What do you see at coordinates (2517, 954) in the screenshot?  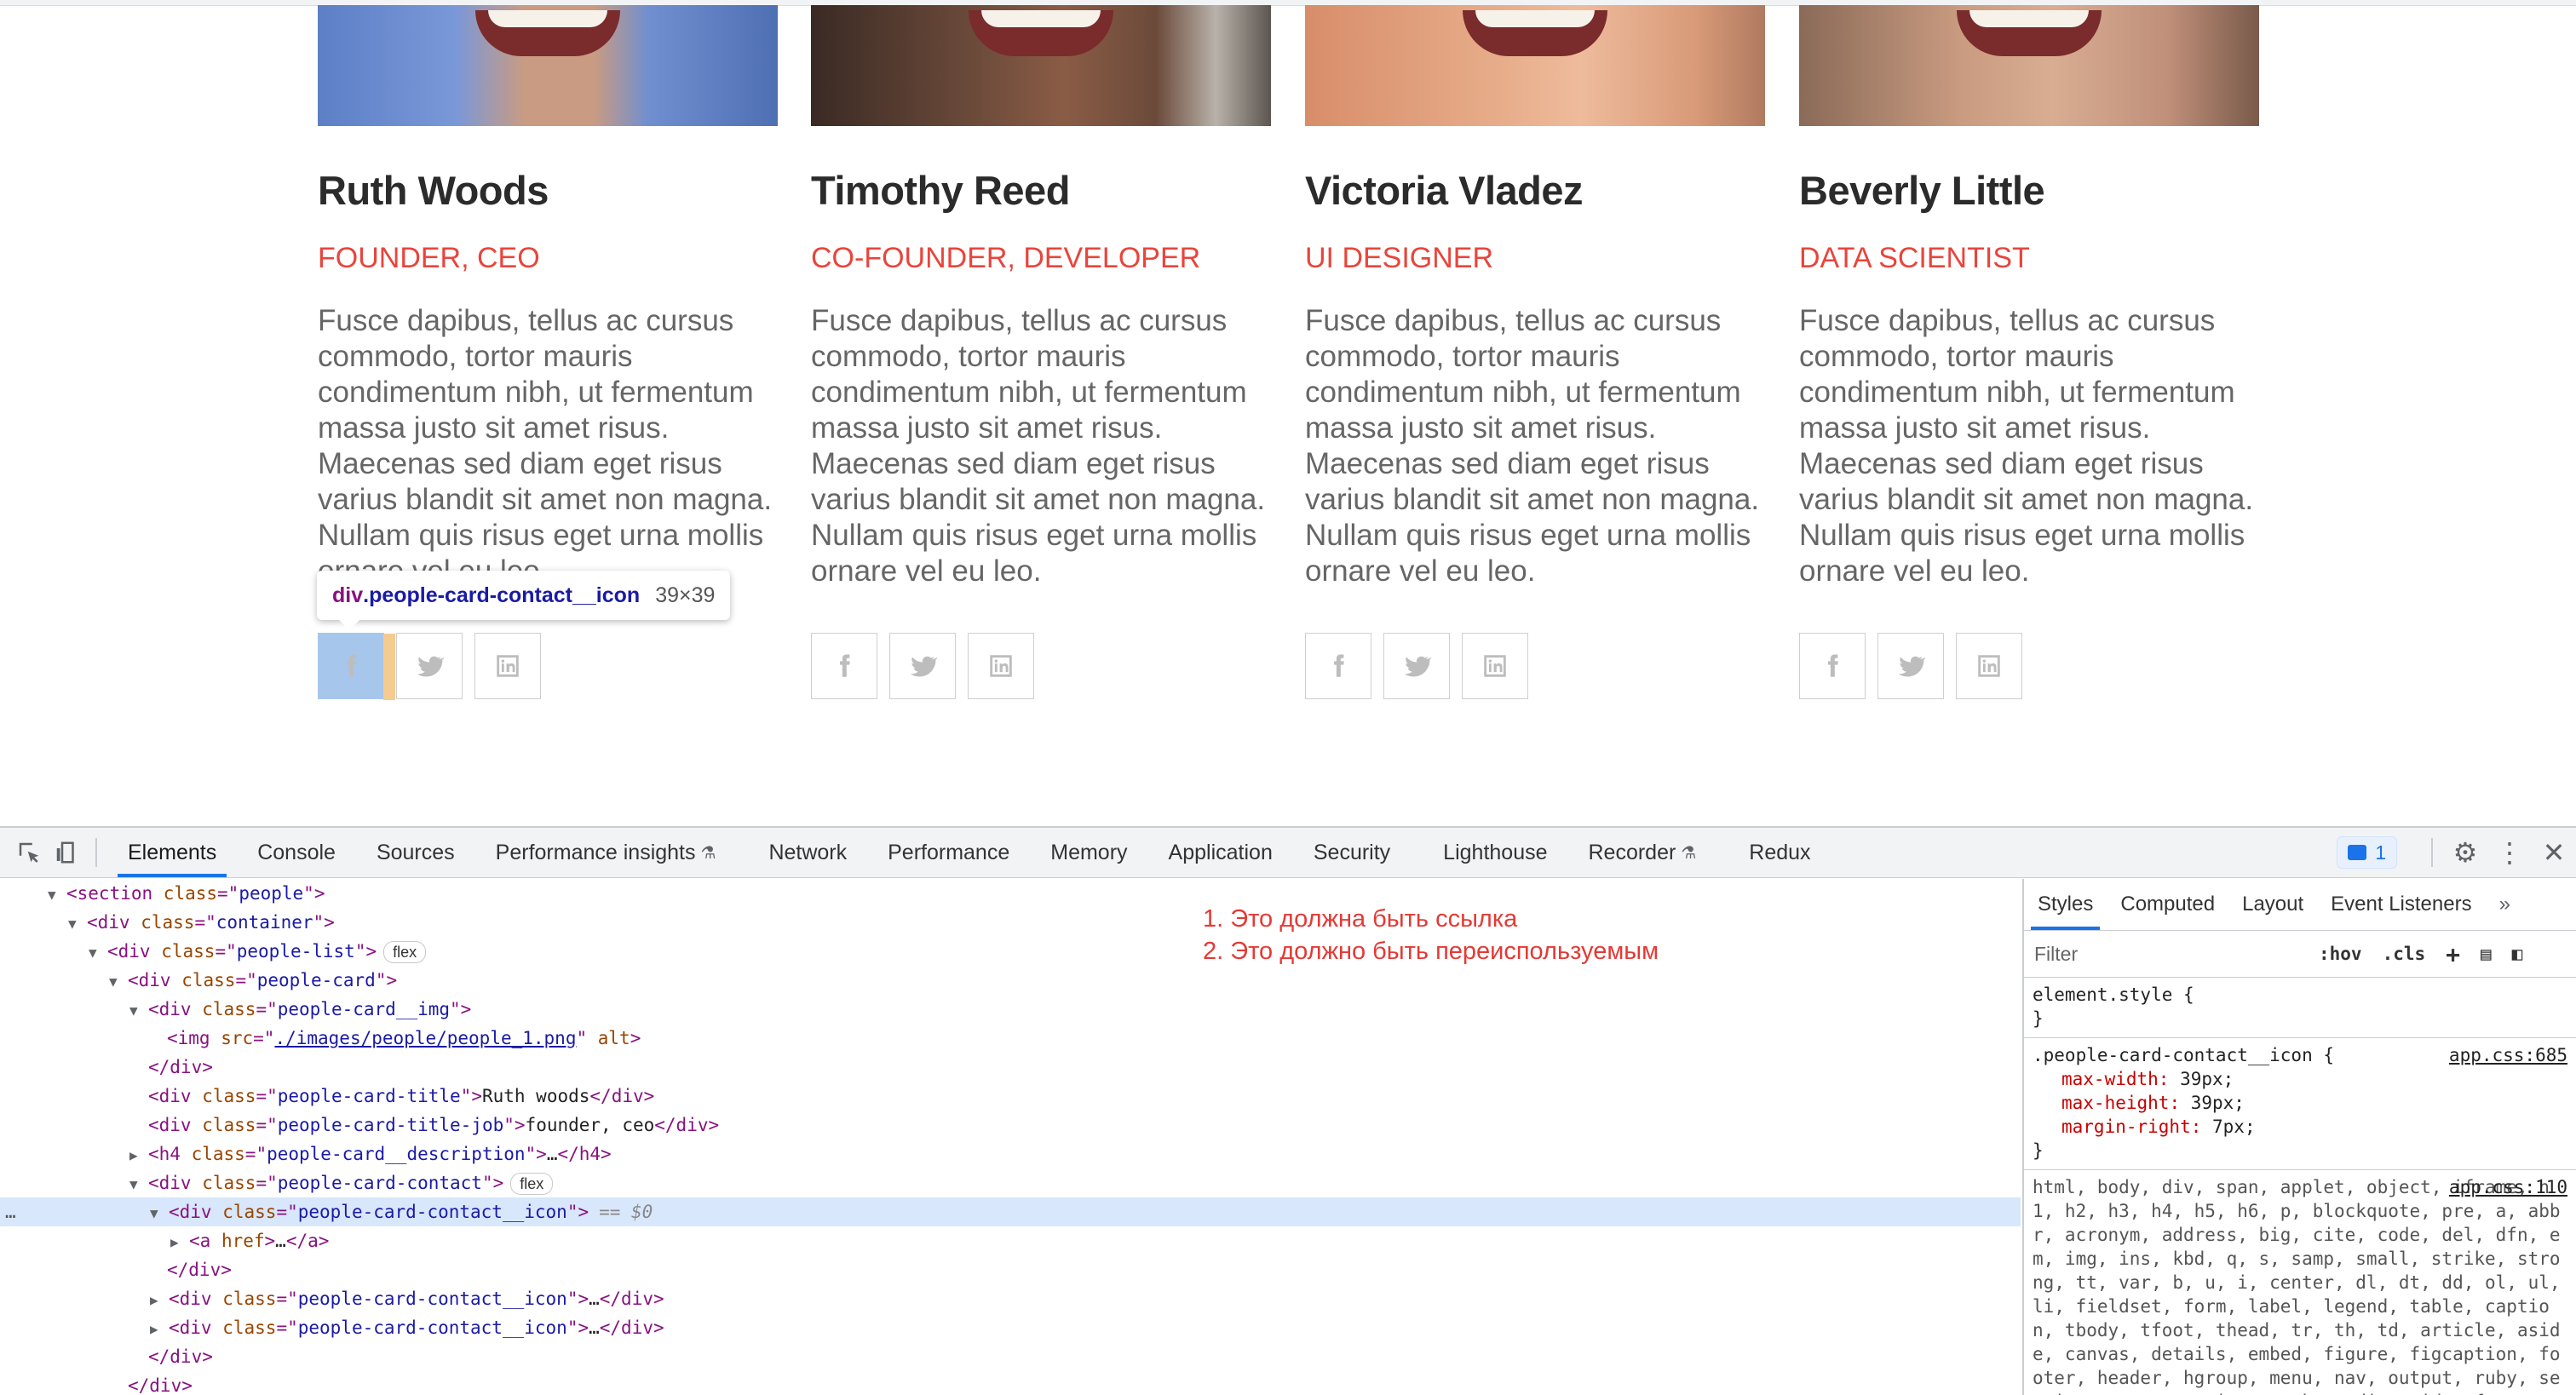 I see `toggle-sidebar-icon: ◧` at bounding box center [2517, 954].